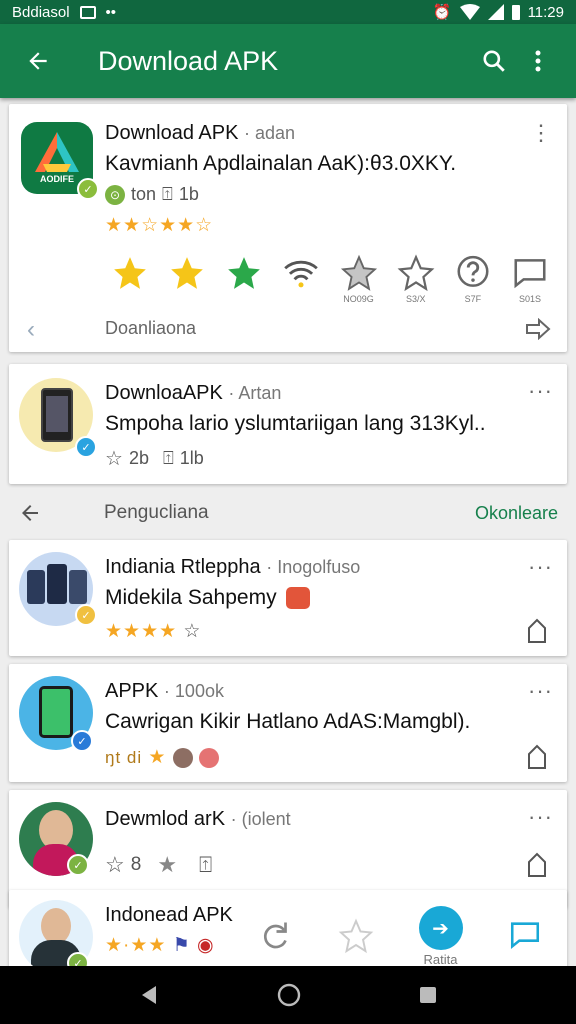 The image size is (576, 1024). I want to click on search-button, so click(494, 61).